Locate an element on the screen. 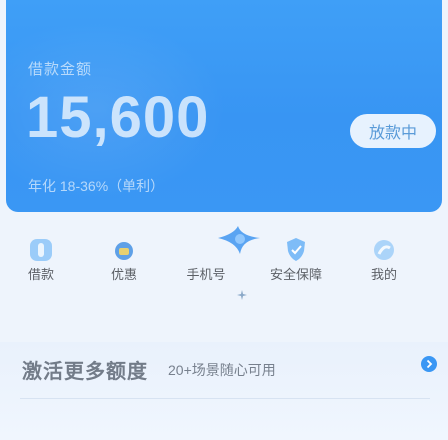  service-security: 安全保障 is located at coordinates (296, 257).